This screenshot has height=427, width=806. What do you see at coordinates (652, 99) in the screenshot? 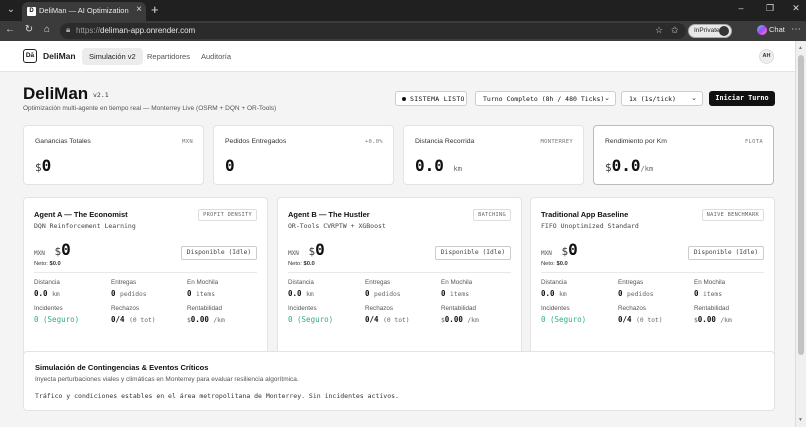
I see `speed-select-value: 1x (1s/tick)` at bounding box center [652, 99].